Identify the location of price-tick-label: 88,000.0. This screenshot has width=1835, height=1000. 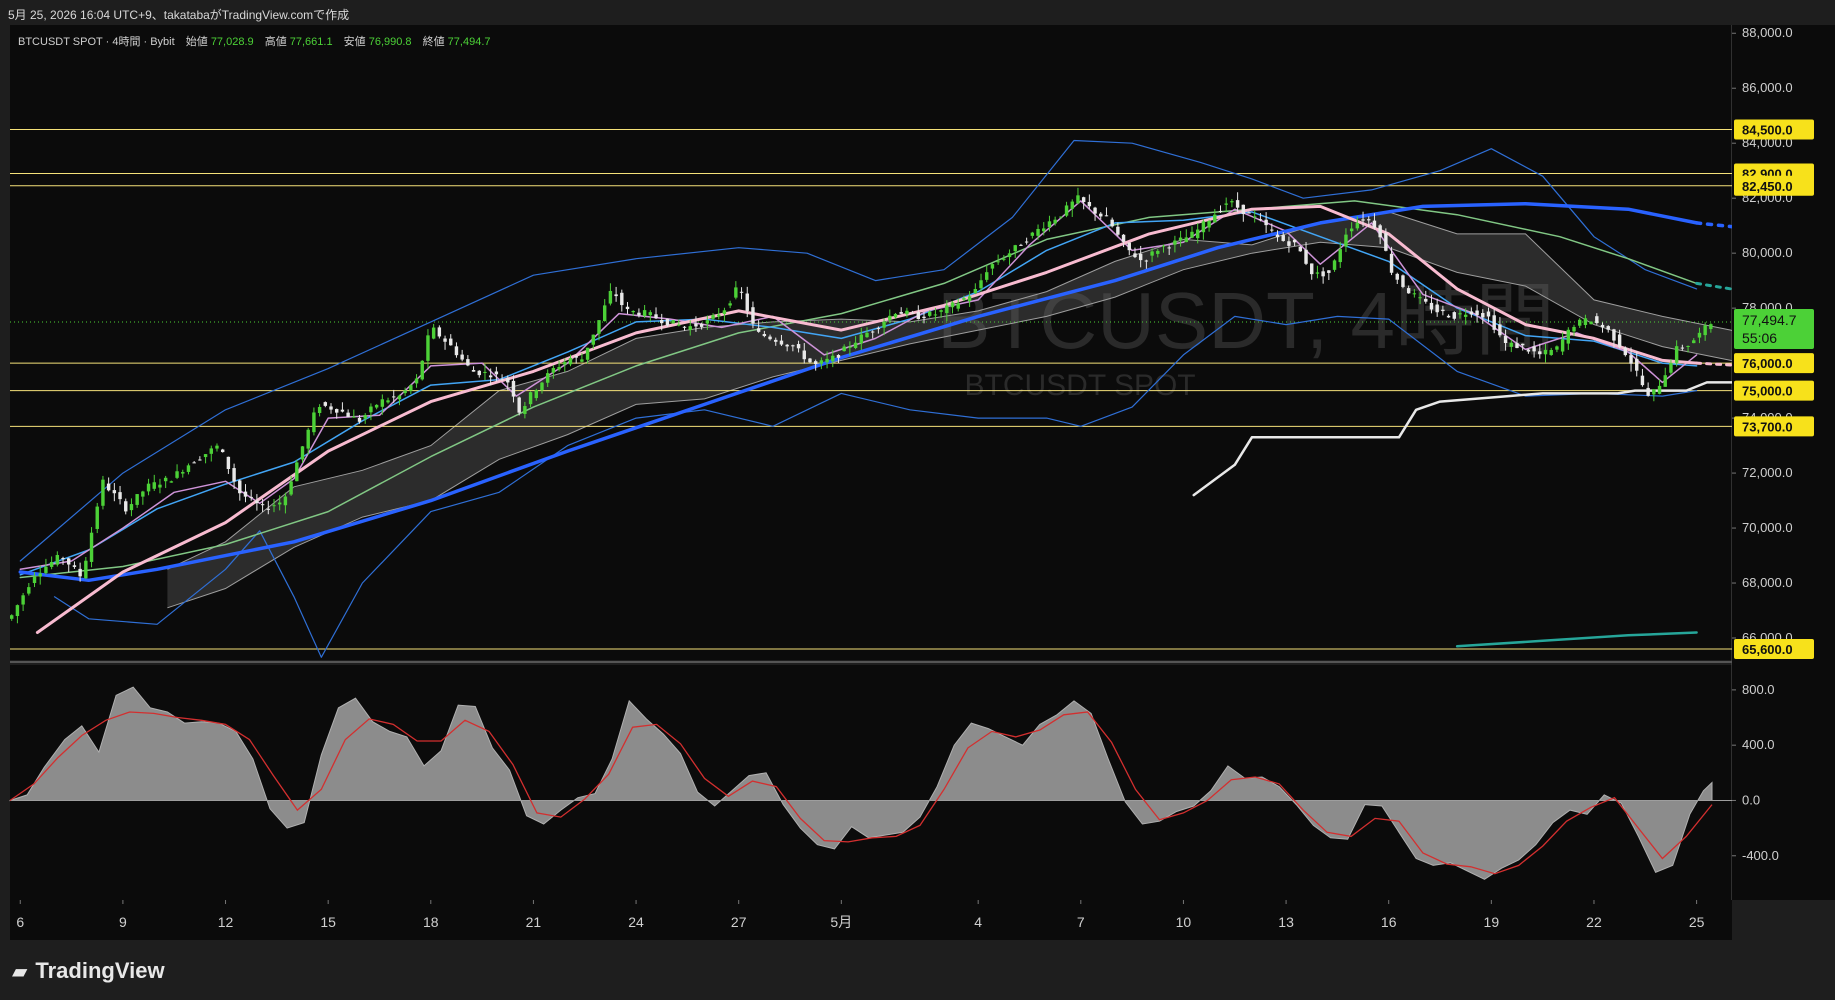
(1767, 32).